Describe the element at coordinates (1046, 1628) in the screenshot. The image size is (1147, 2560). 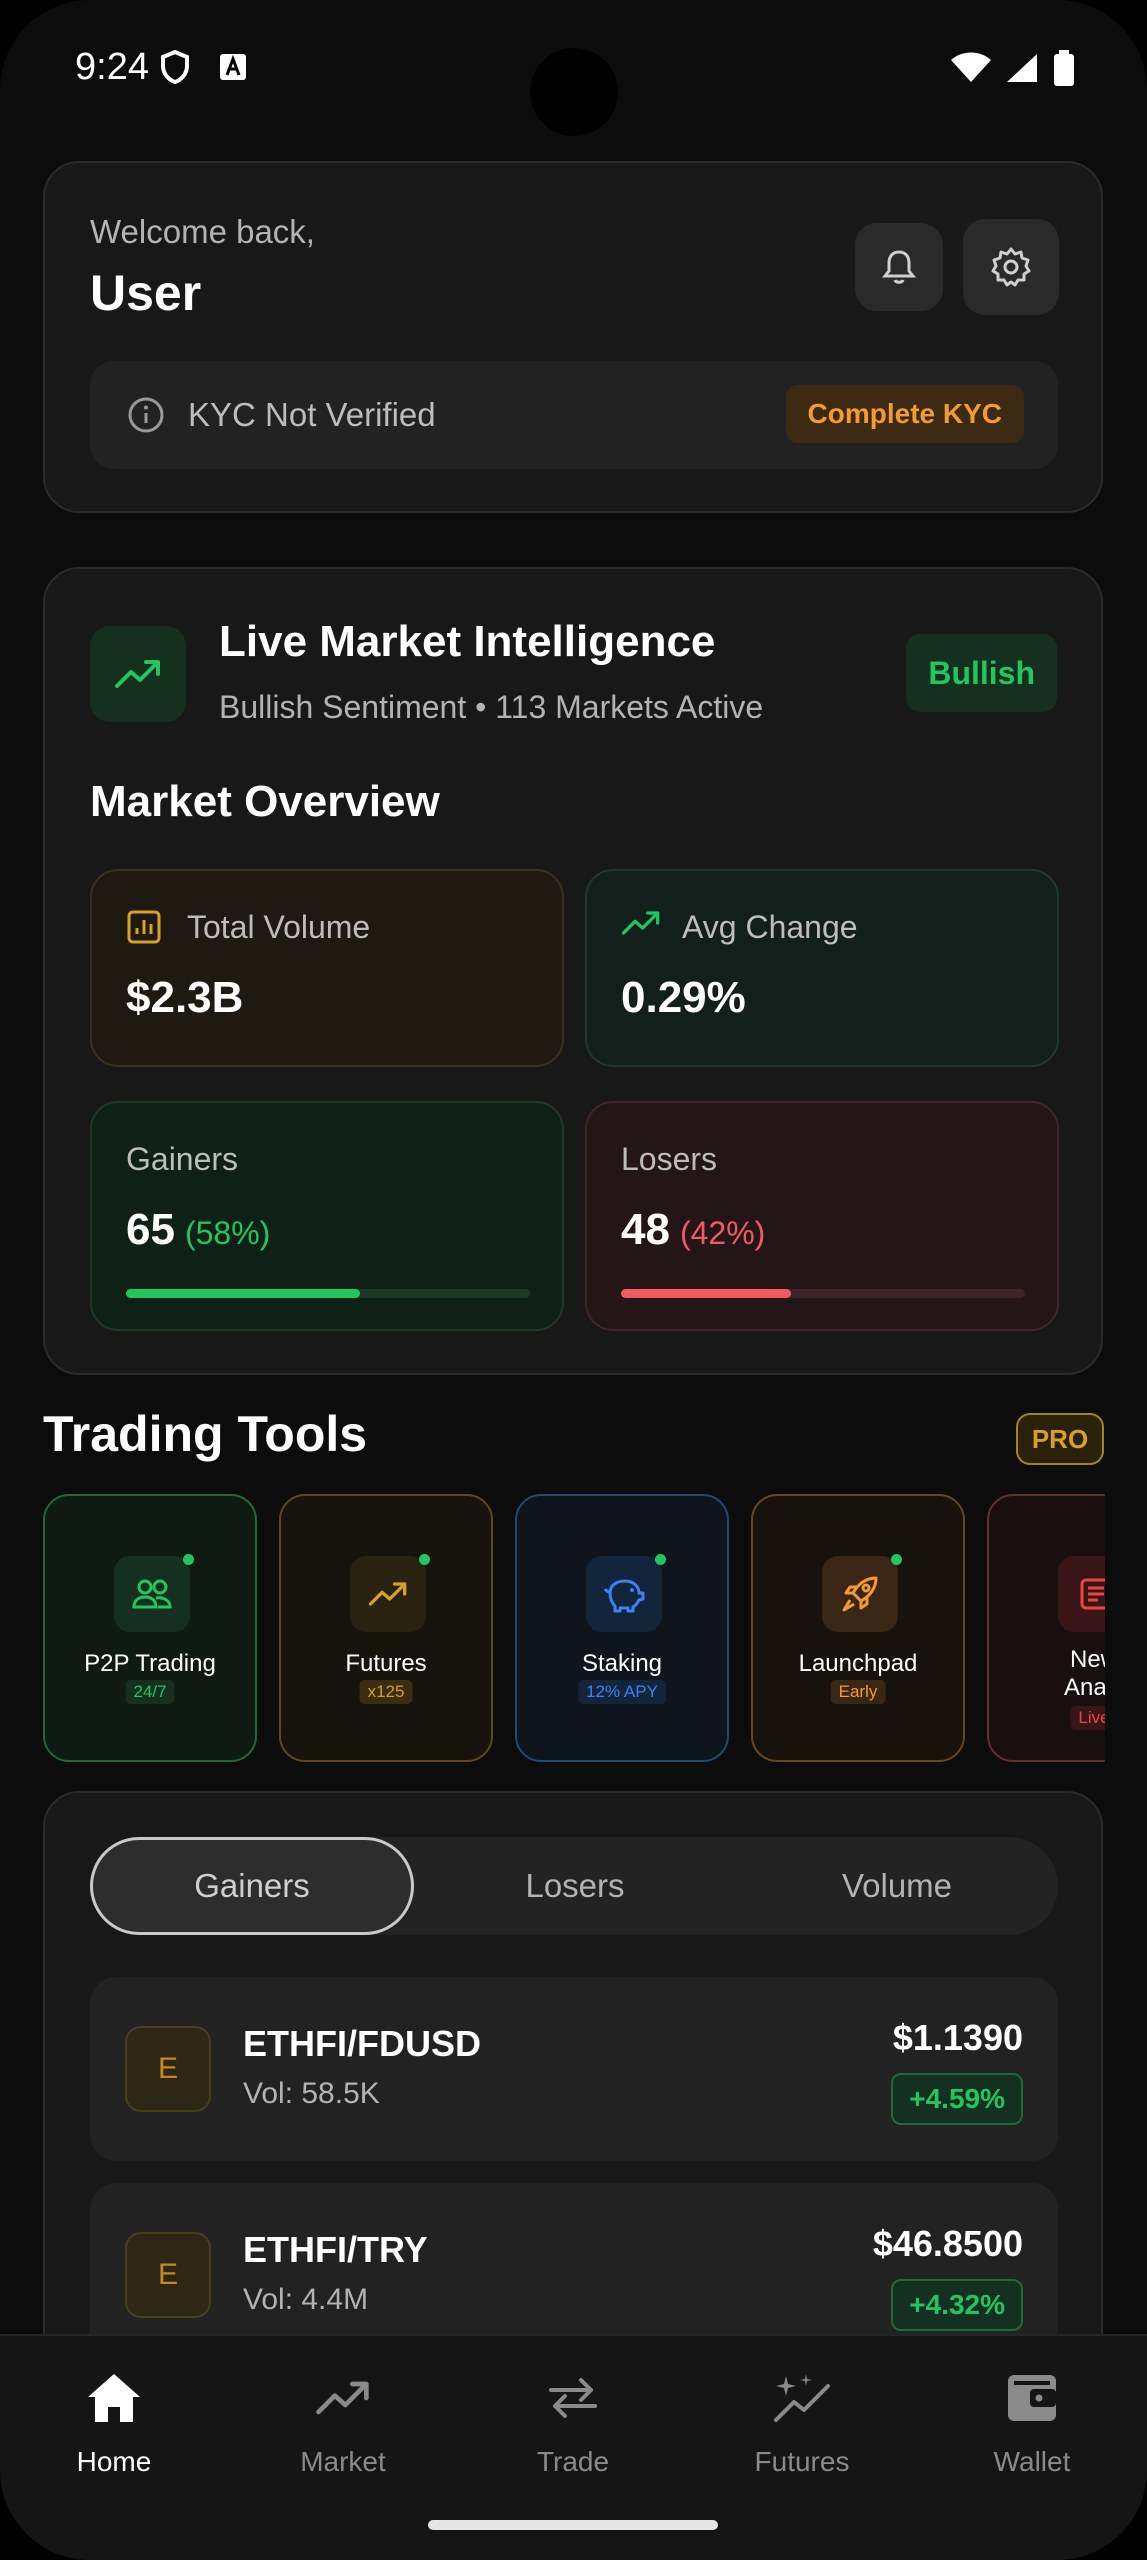
I see `tool-news-analysis: New Analy Live` at that location.